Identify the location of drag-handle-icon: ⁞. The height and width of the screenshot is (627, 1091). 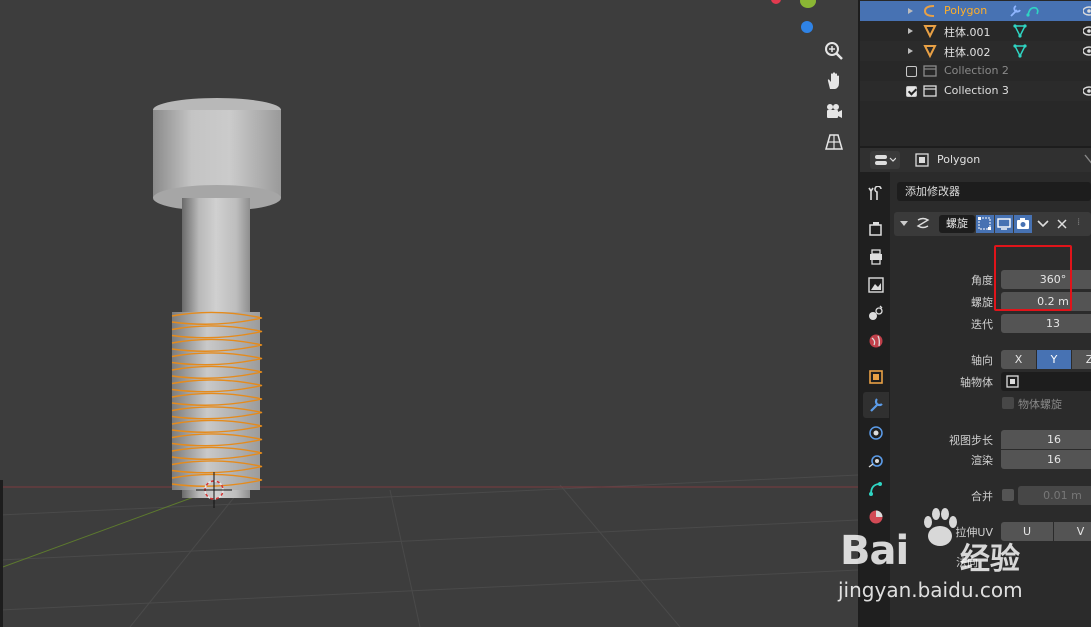
(1078, 222).